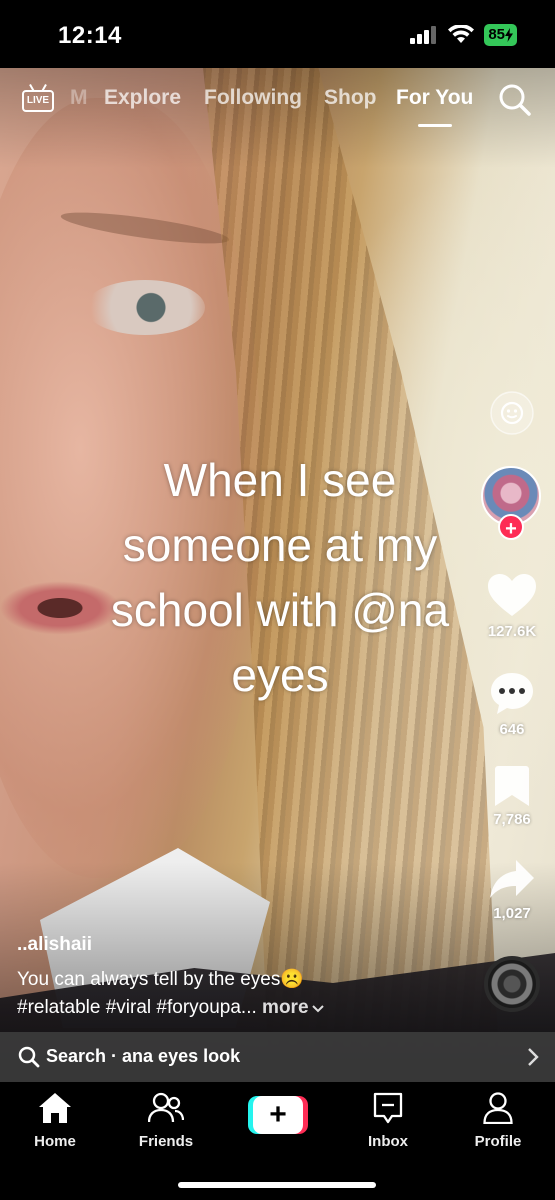 Image resolution: width=555 pixels, height=1200 pixels. What do you see at coordinates (512, 693) in the screenshot?
I see `comment-icon` at bounding box center [512, 693].